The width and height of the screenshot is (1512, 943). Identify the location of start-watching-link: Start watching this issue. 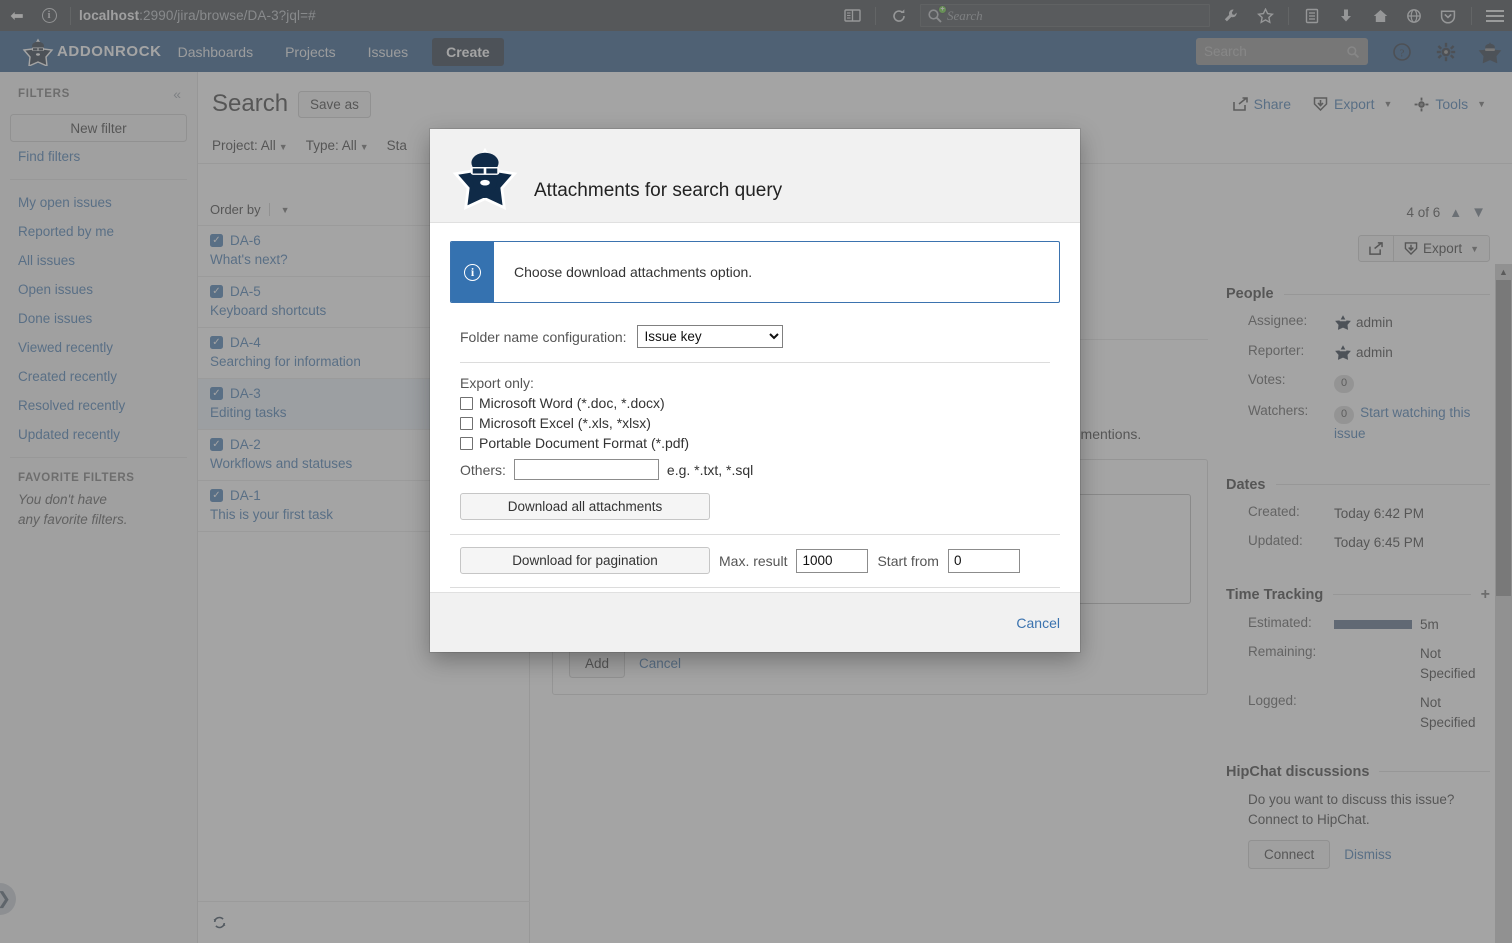
(1402, 423).